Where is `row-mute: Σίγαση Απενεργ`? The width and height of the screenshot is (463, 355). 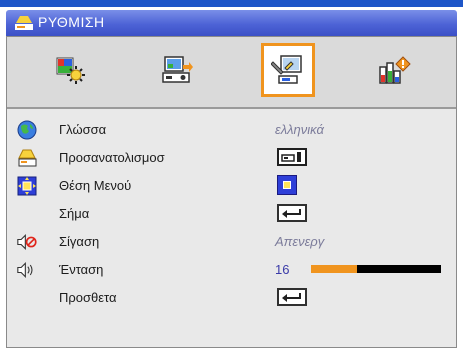
row-mute: Σίγαση Απενεργ is located at coordinates (231, 242).